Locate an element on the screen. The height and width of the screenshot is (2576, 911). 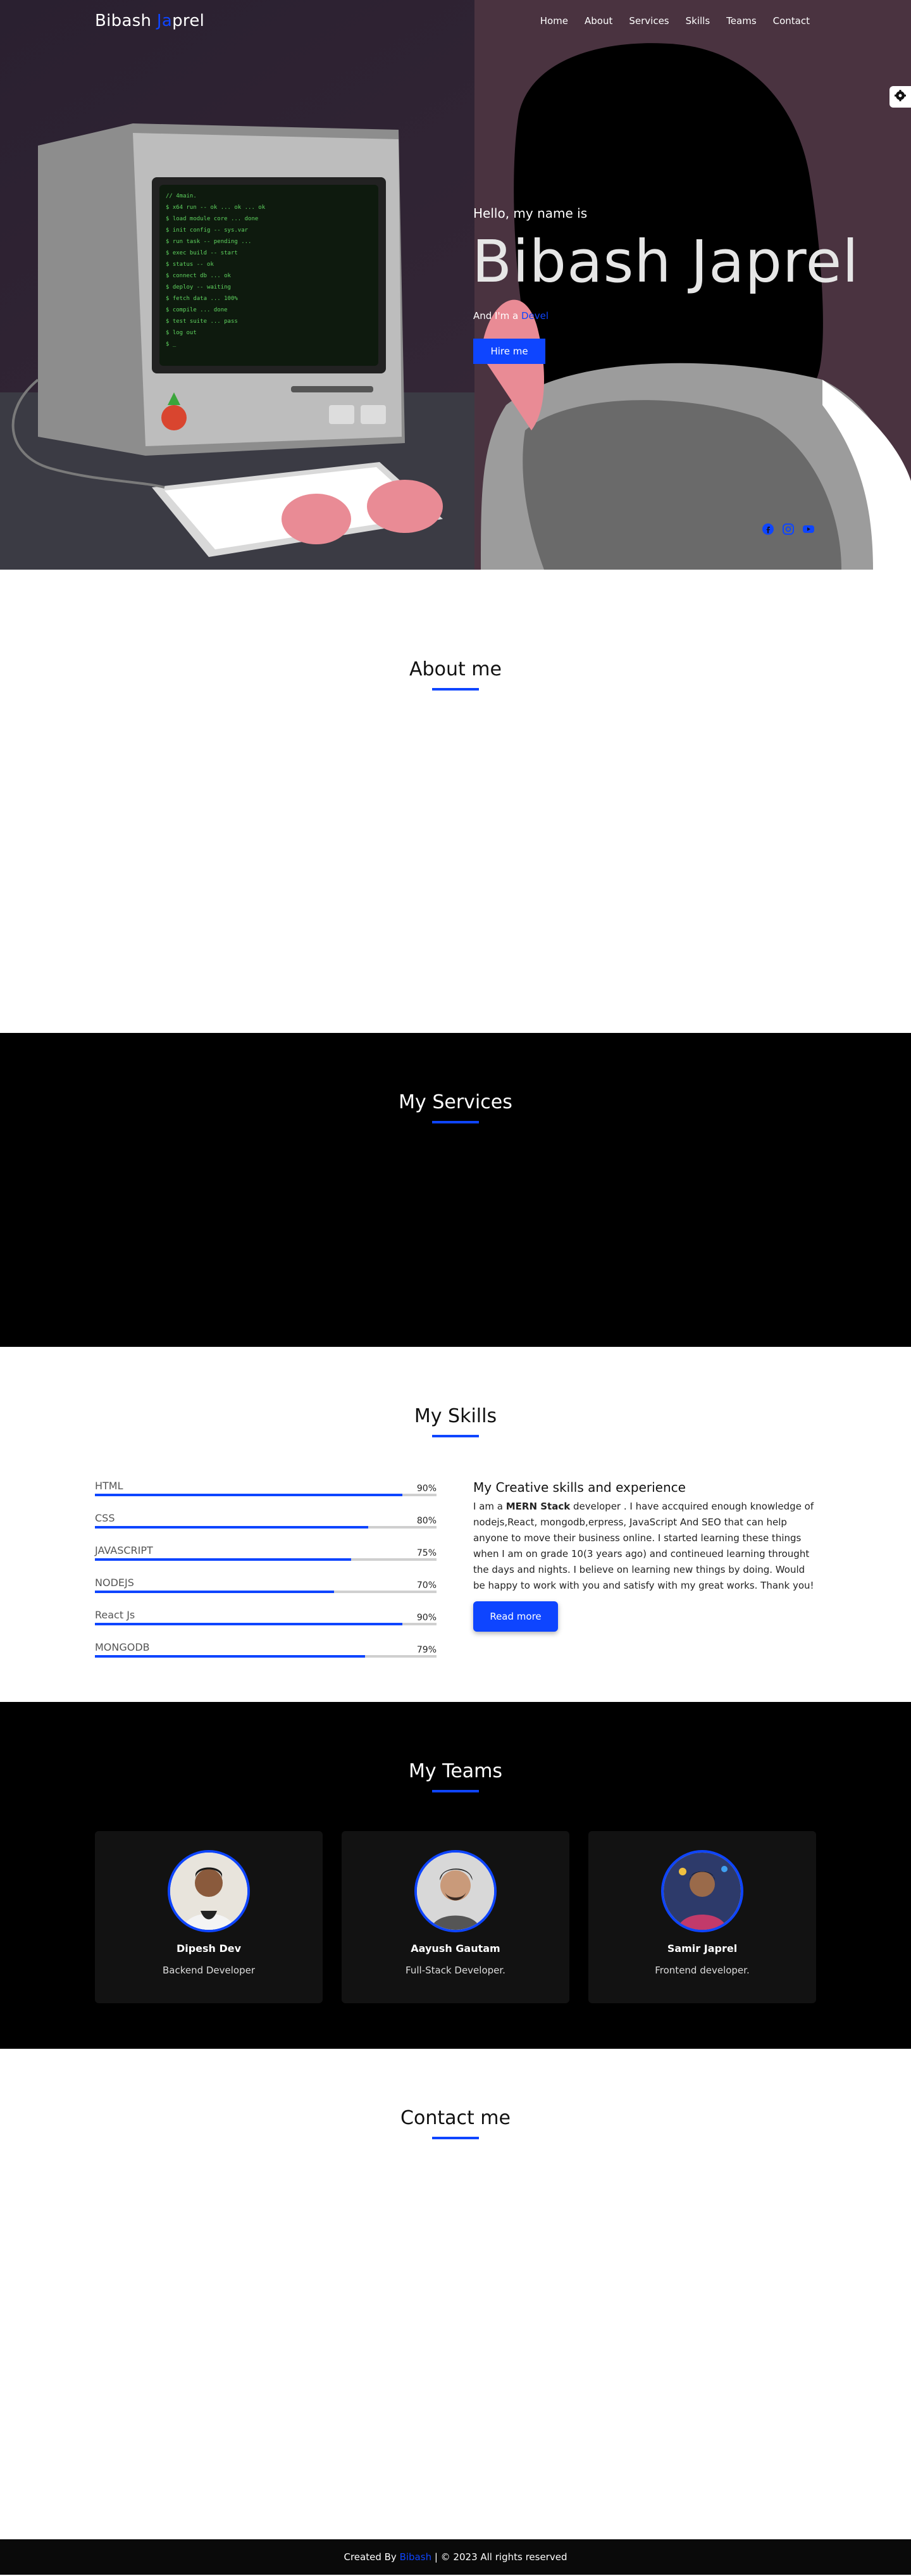
member-role: Backend Developer is located at coordinates (209, 1970).